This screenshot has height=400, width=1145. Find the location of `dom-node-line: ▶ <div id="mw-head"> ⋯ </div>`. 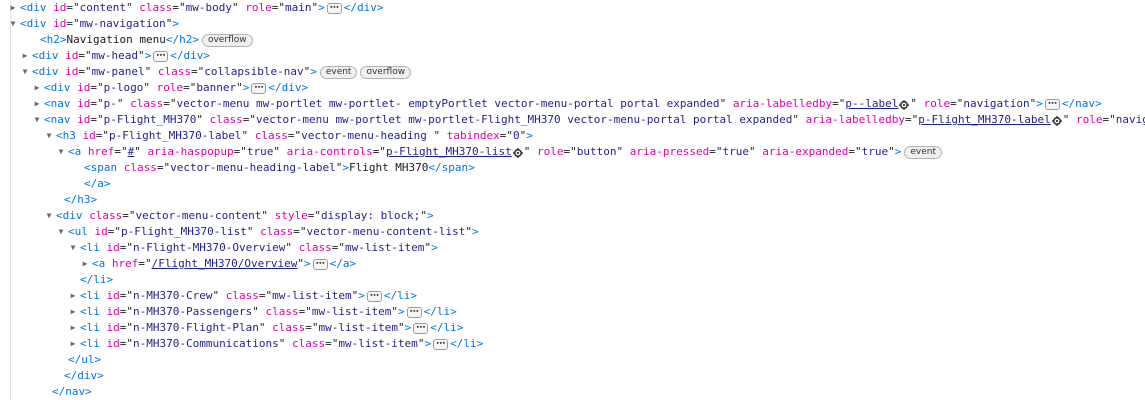

dom-node-line: ▶ <div id="mw-head"> ⋯ </div> is located at coordinates (115, 56).